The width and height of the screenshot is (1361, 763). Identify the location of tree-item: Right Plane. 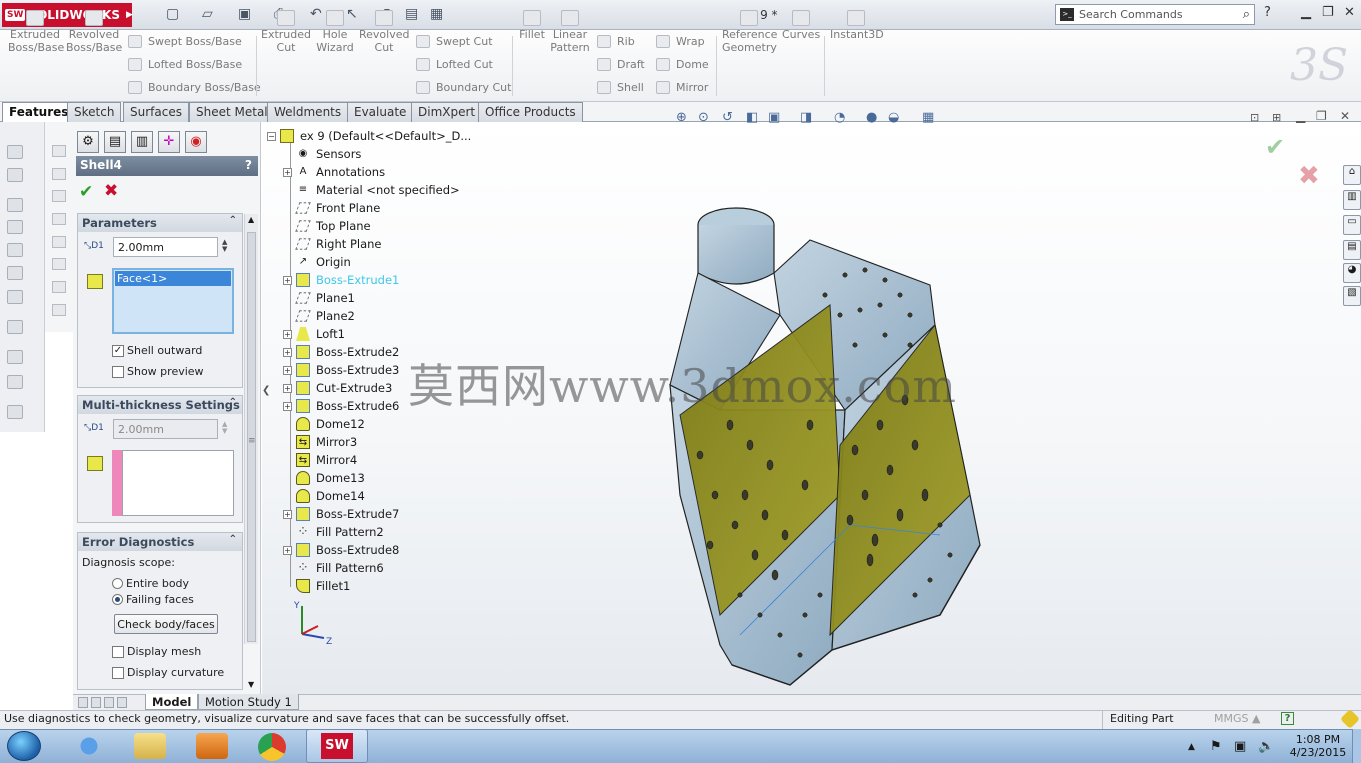
(332, 244).